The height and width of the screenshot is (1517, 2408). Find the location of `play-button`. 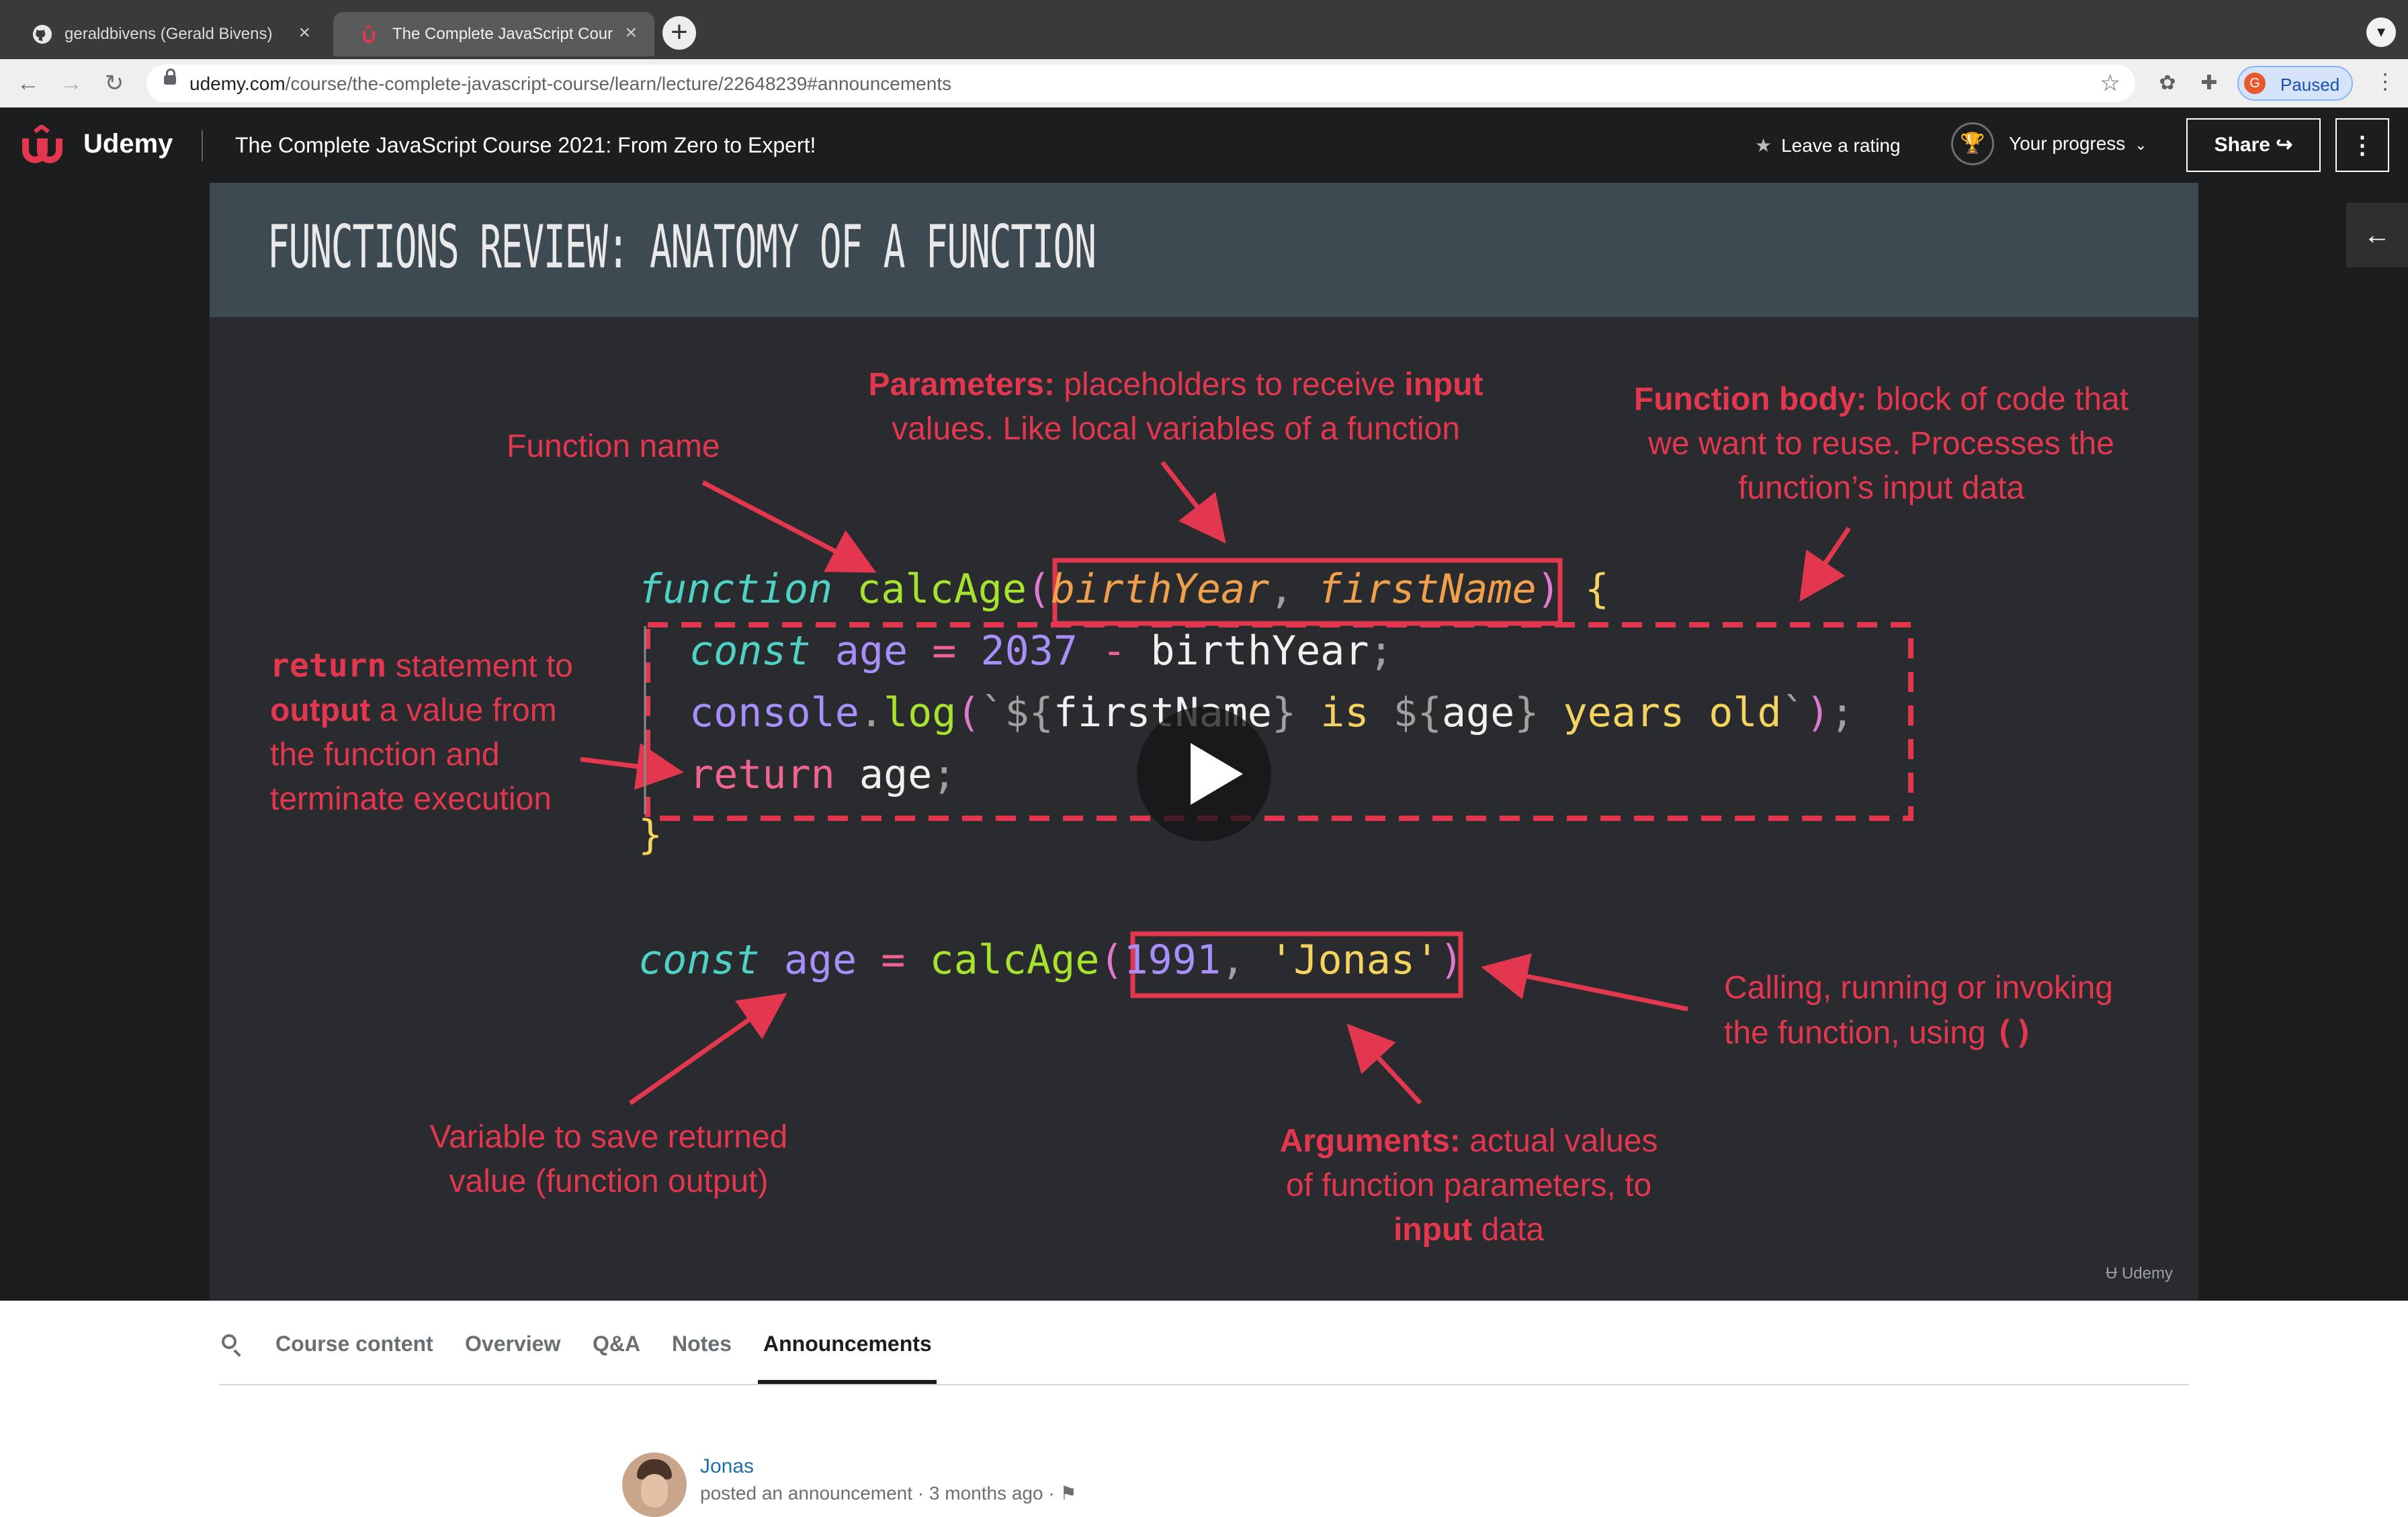

play-button is located at coordinates (1204, 774).